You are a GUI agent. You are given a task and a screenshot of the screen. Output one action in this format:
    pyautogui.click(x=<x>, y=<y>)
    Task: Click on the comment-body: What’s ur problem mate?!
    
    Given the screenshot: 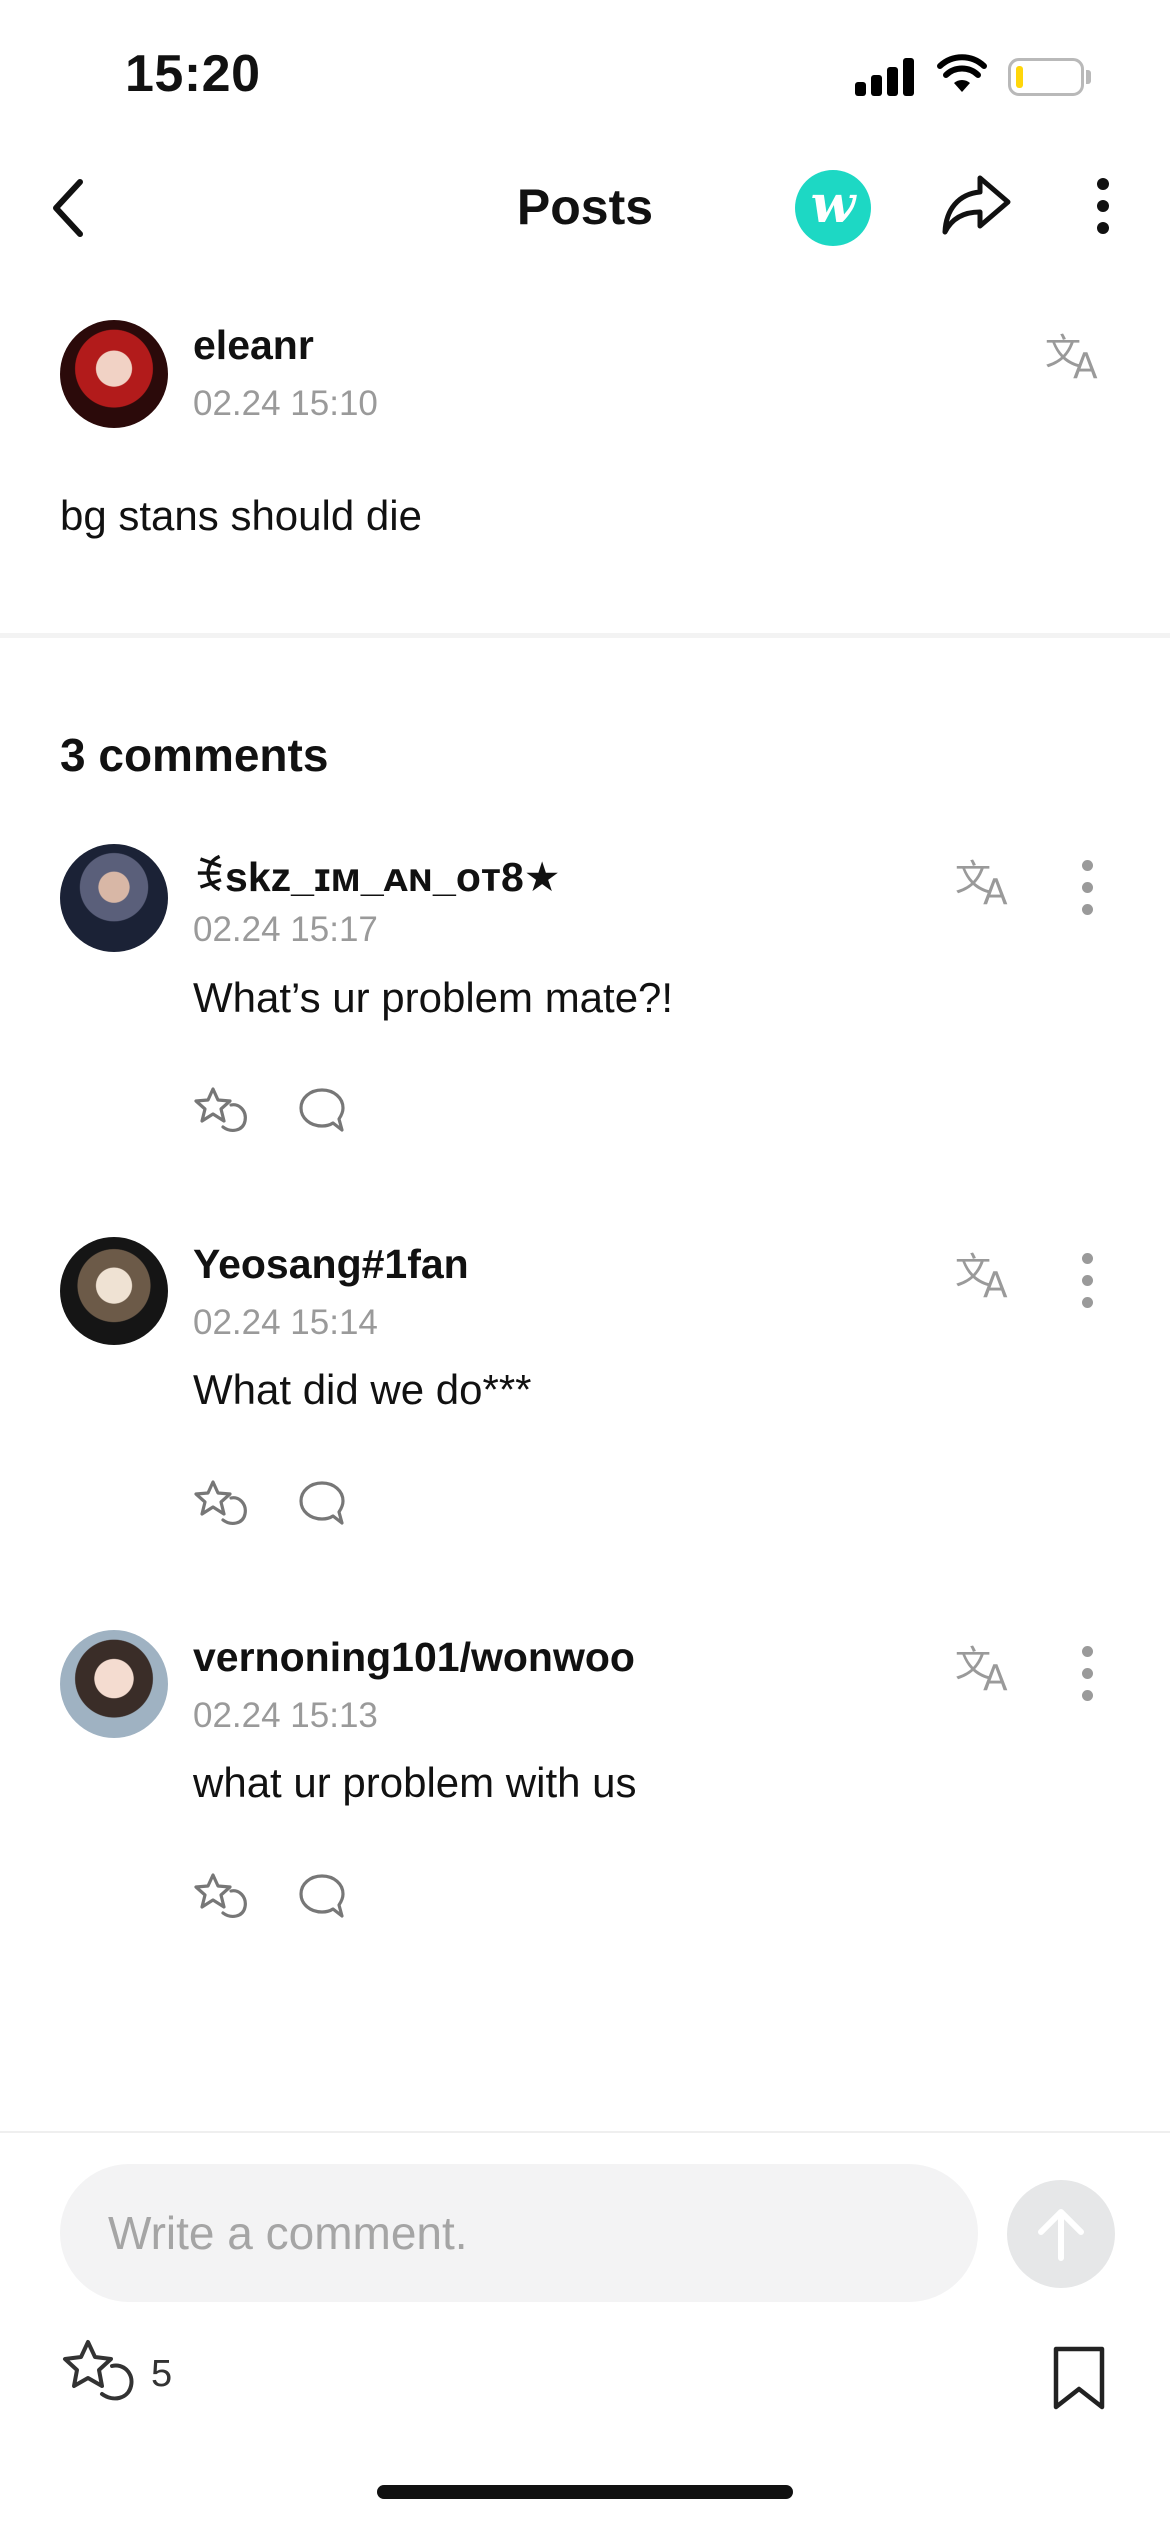 What is the action you would take?
    pyautogui.click(x=433, y=997)
    